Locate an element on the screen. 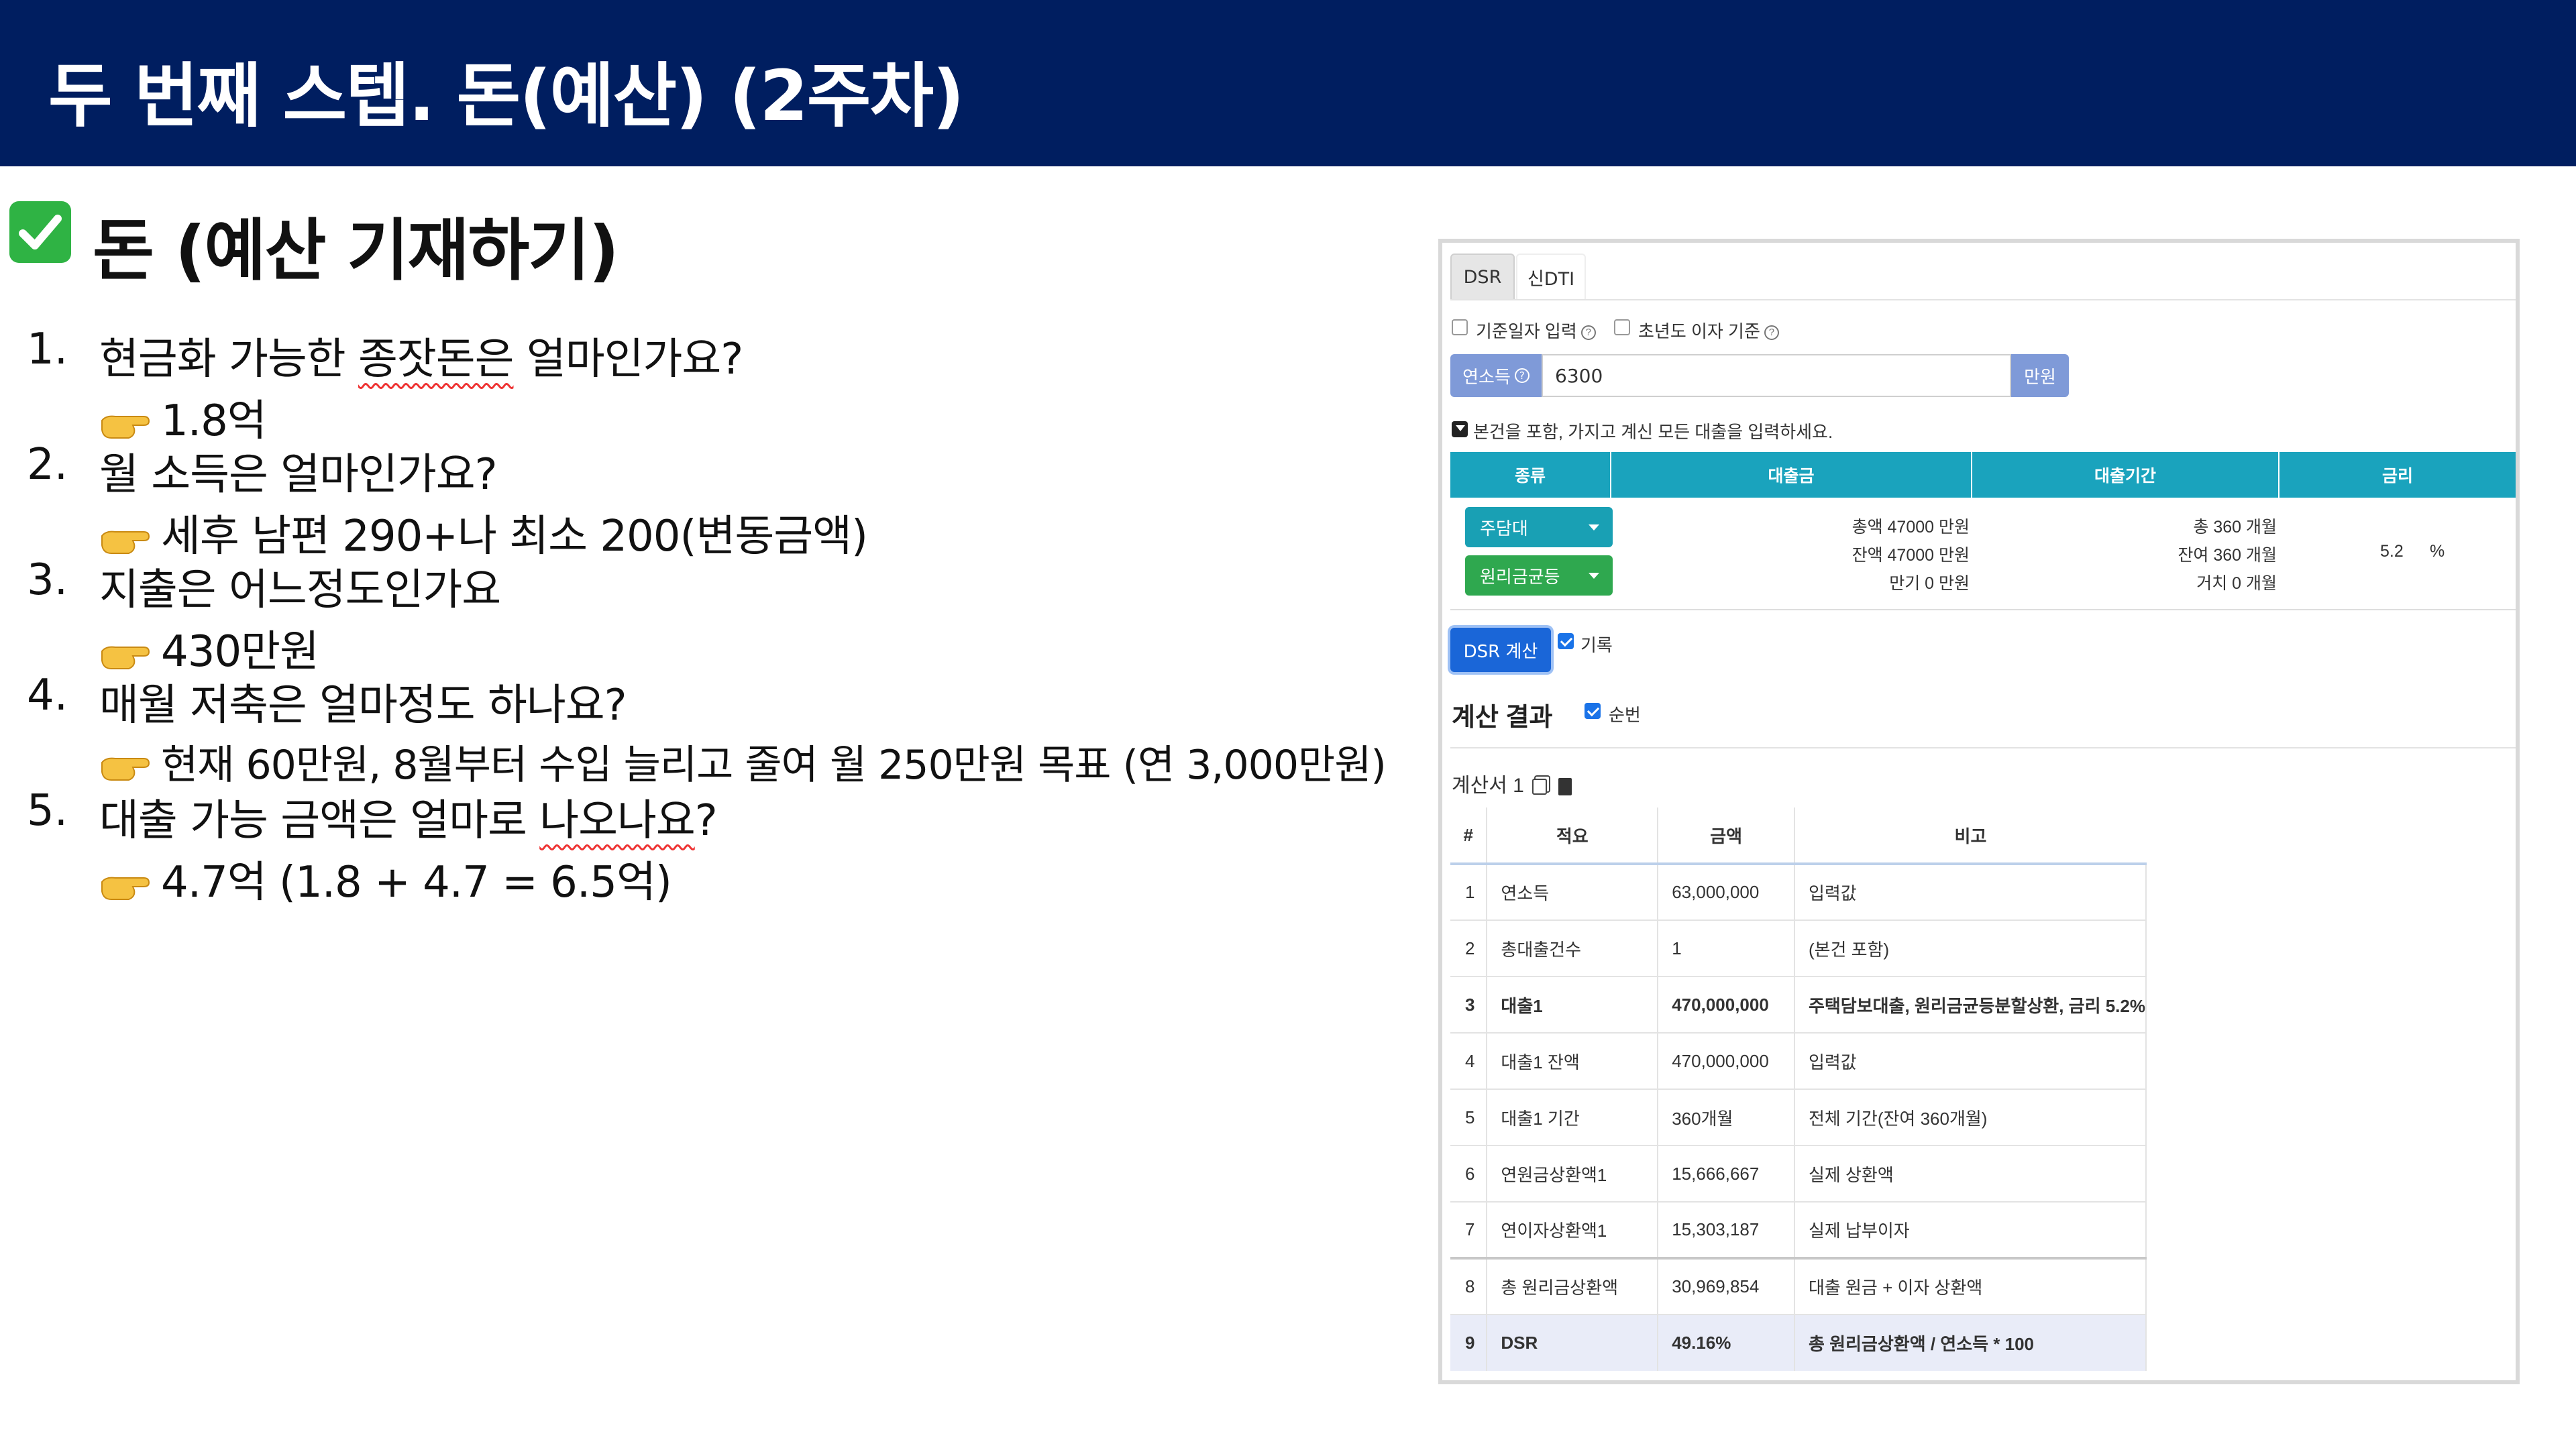 The width and height of the screenshot is (2576, 1450). income-input: 6300 is located at coordinates (1776, 375).